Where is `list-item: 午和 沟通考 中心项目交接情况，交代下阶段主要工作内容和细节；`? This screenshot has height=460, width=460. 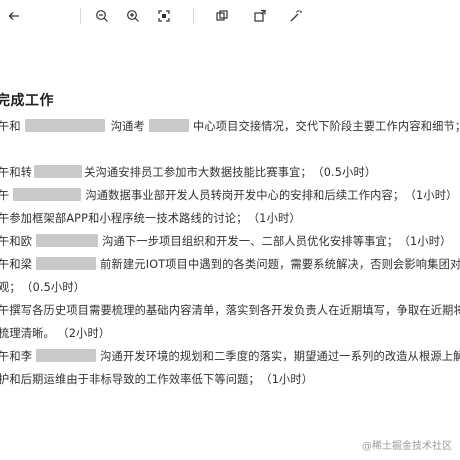 list-item: 午和 沟通考 中心项目交接情况，交代下阶段主要工作内容和细节； is located at coordinates (230, 126).